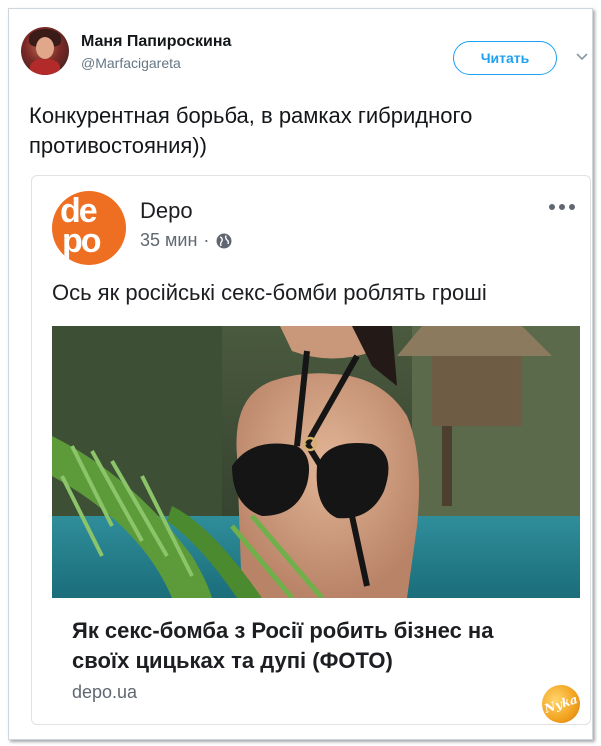 This screenshot has width=601, height=746. I want to click on post-meta: 35 мин ·, so click(186, 240).